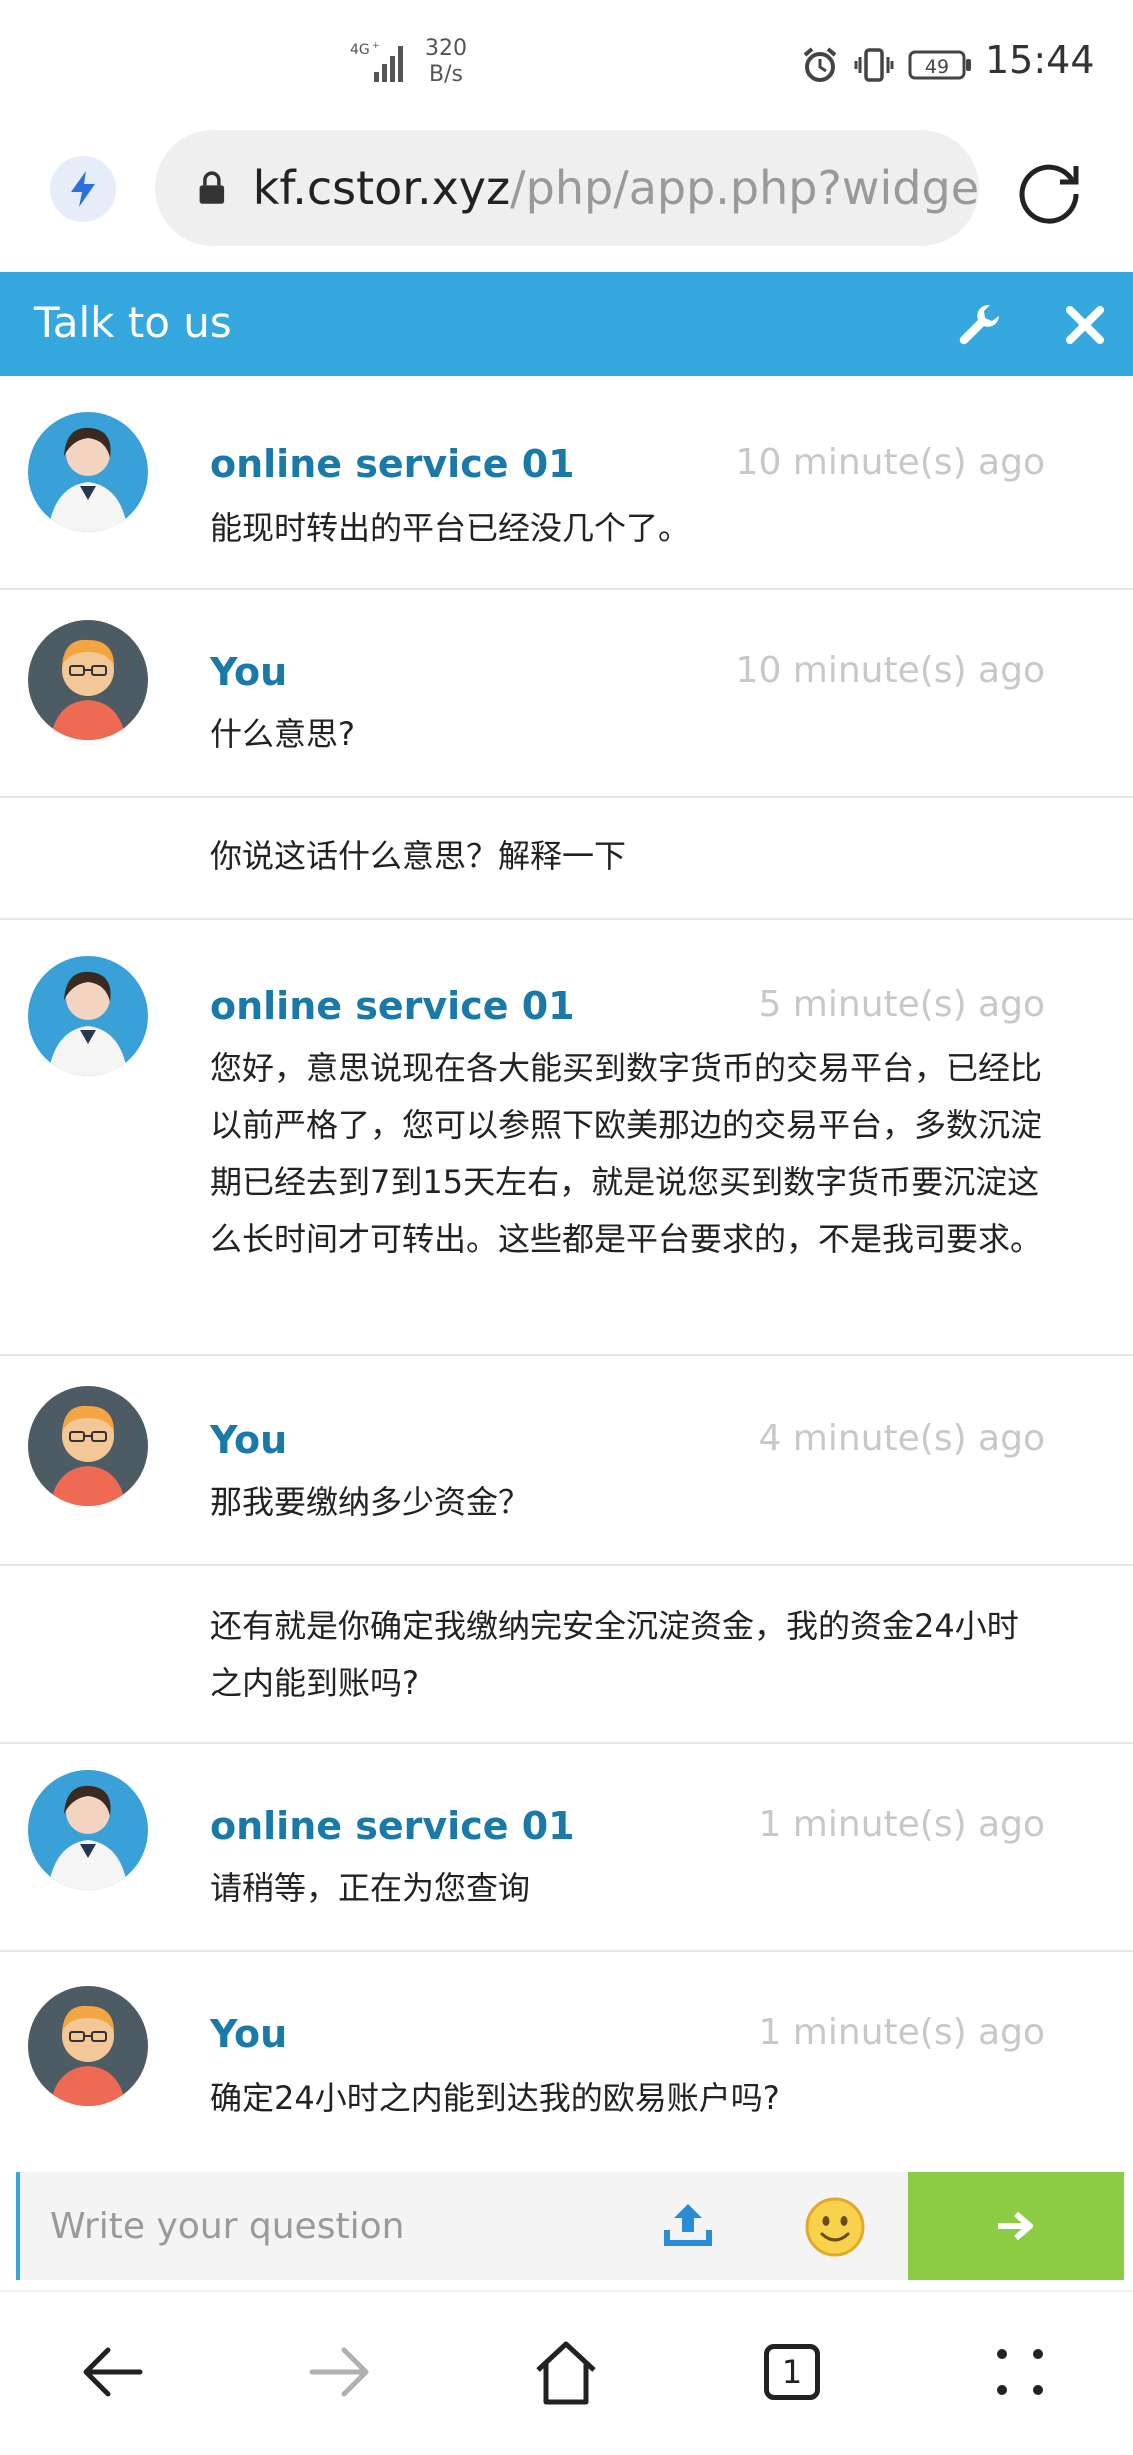 The width and height of the screenshot is (1133, 2455). I want to click on reload-icon, so click(1049, 191).